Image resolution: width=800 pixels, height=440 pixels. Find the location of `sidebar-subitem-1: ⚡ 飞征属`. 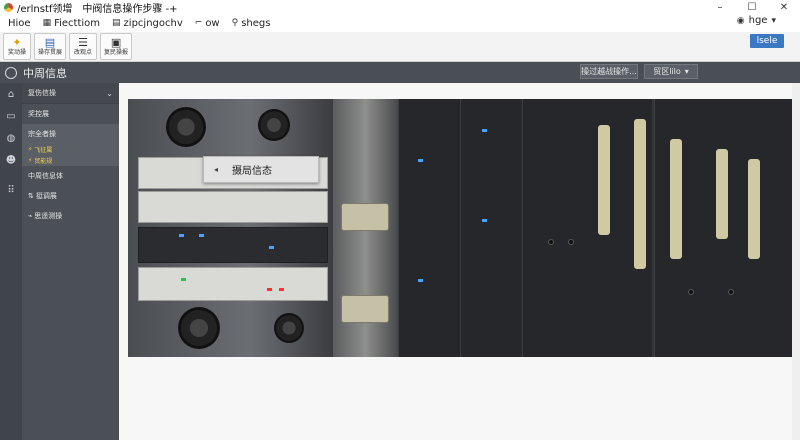

sidebar-subitem-1: ⚡ 飞征属 is located at coordinates (70, 149).